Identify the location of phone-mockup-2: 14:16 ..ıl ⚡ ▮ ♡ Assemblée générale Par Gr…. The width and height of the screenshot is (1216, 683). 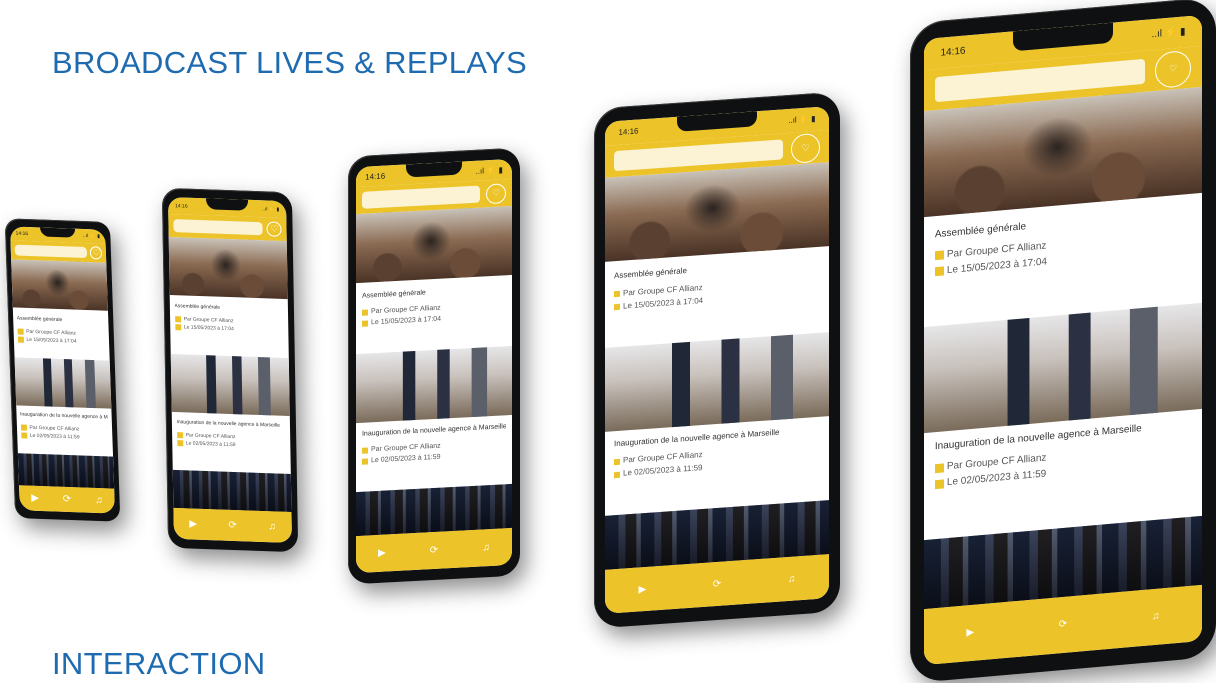
(230, 370).